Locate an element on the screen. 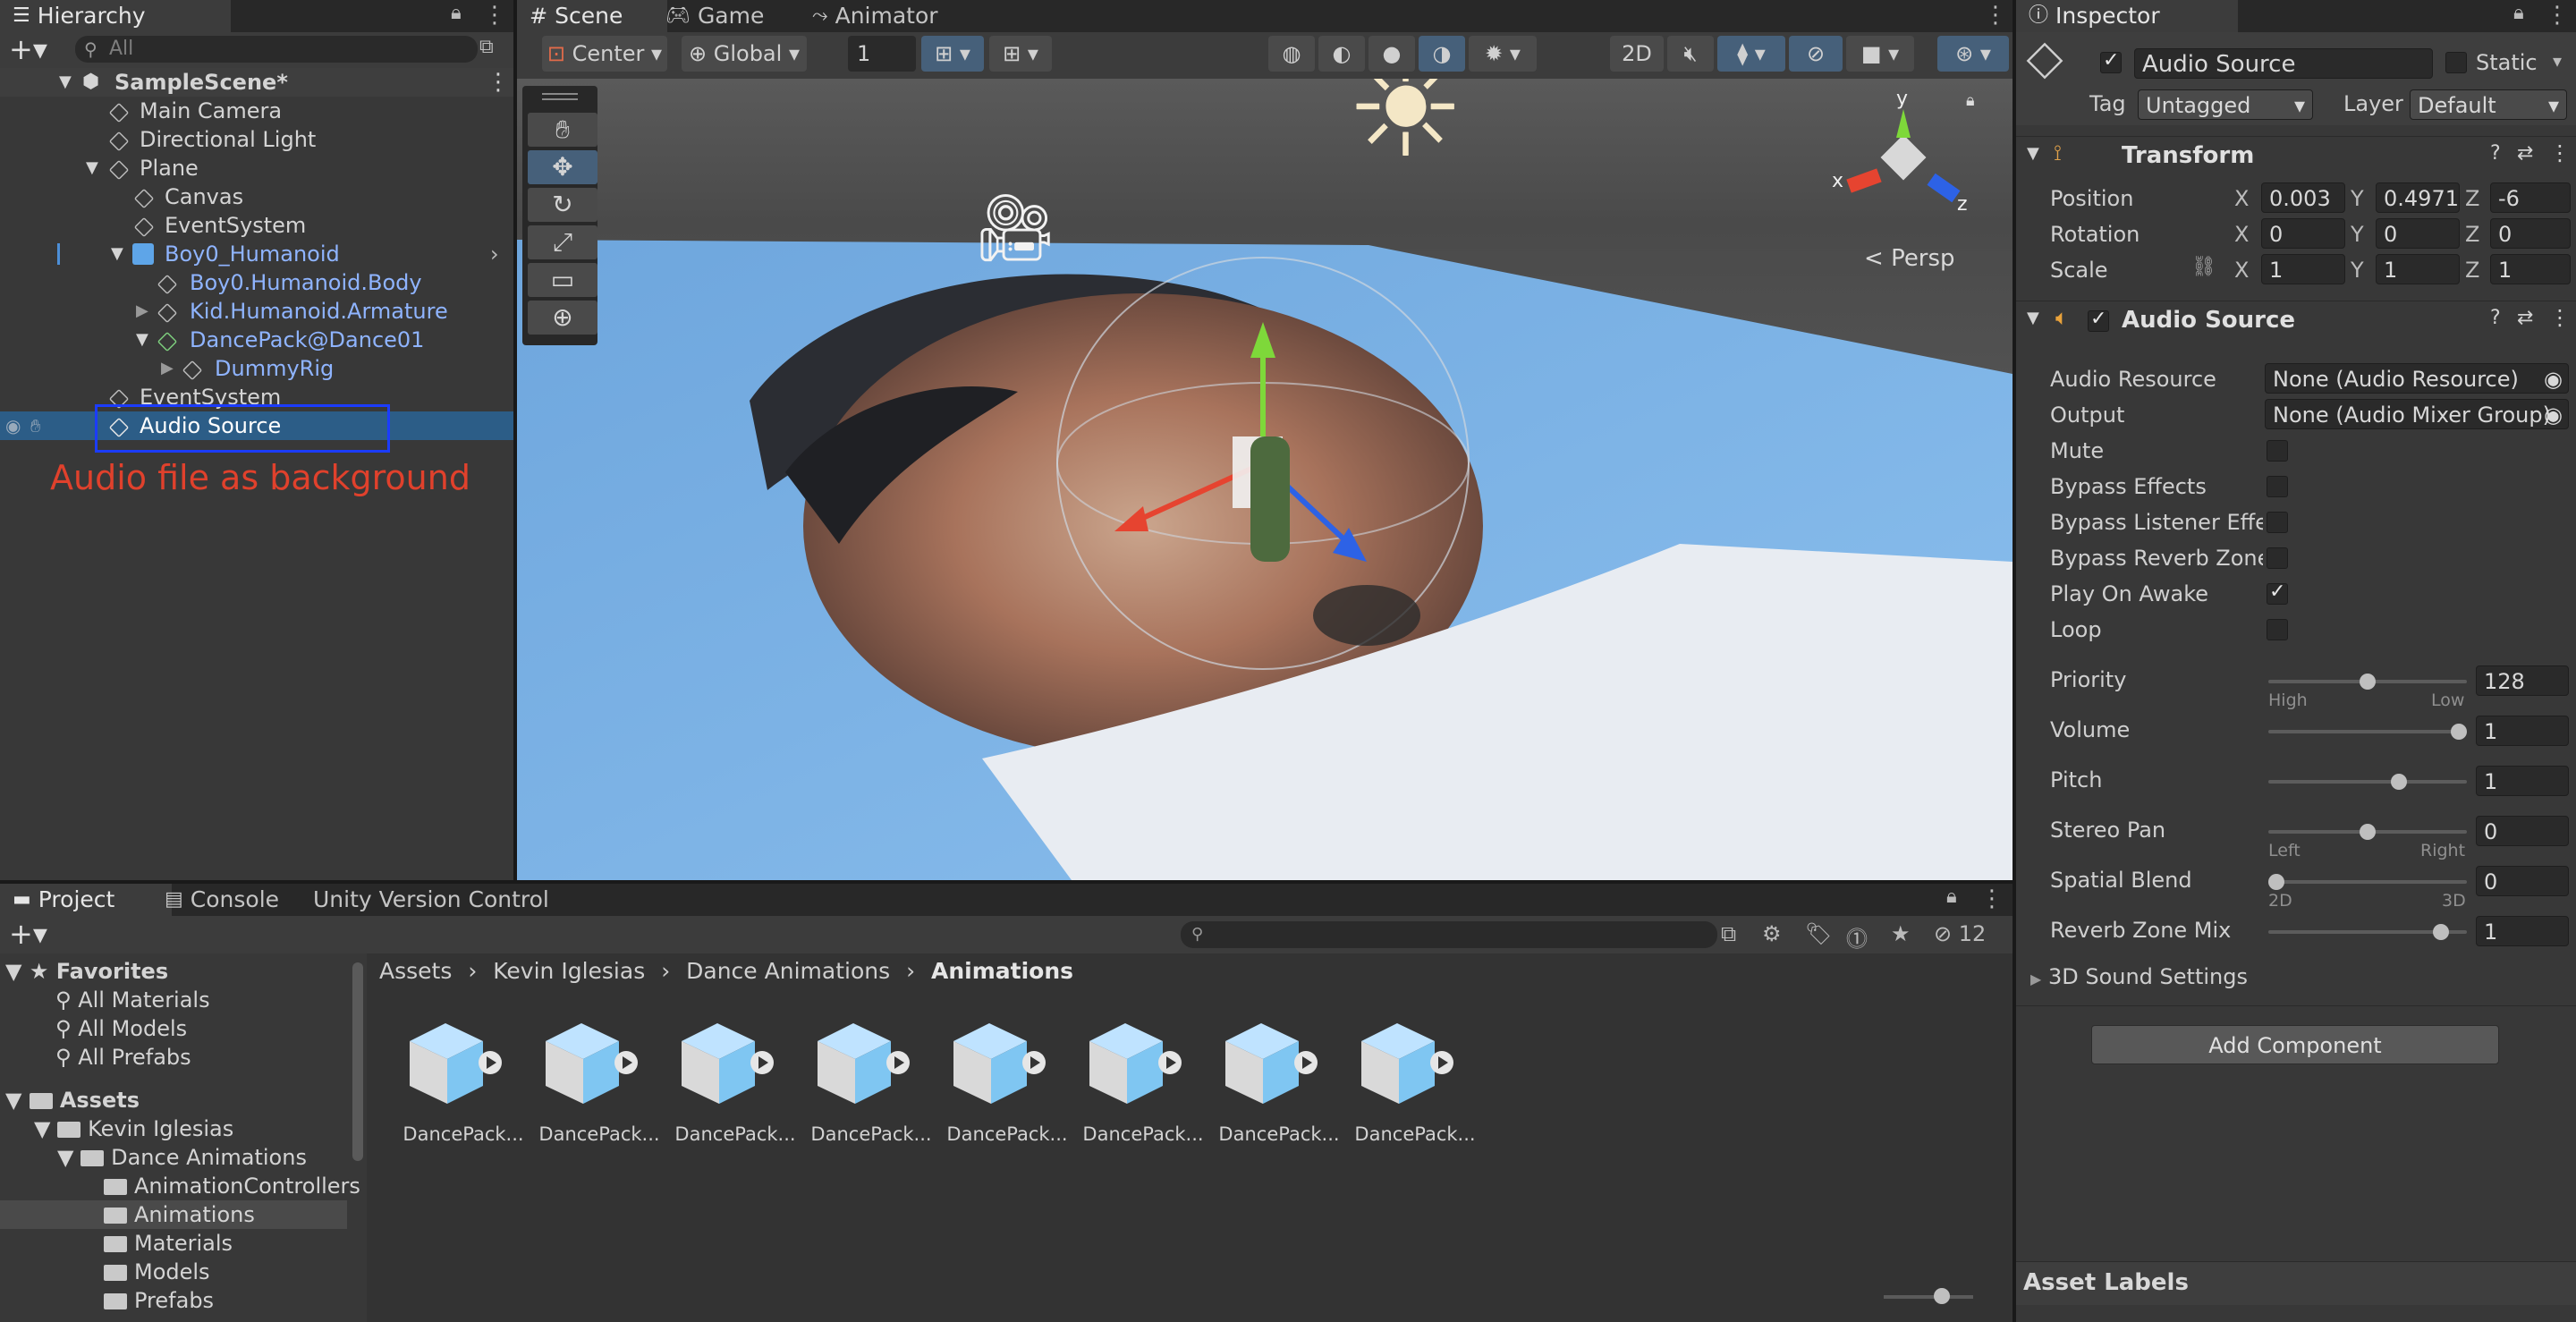 Image resolution: width=2576 pixels, height=1322 pixels. favorite-item: ⚲ All Materials is located at coordinates (132, 1000).